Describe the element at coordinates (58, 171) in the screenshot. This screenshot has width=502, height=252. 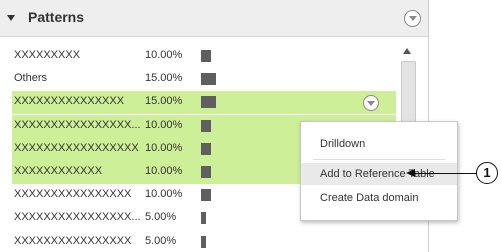
I see `pattern-label: XXXXXXXXXXXX` at that location.